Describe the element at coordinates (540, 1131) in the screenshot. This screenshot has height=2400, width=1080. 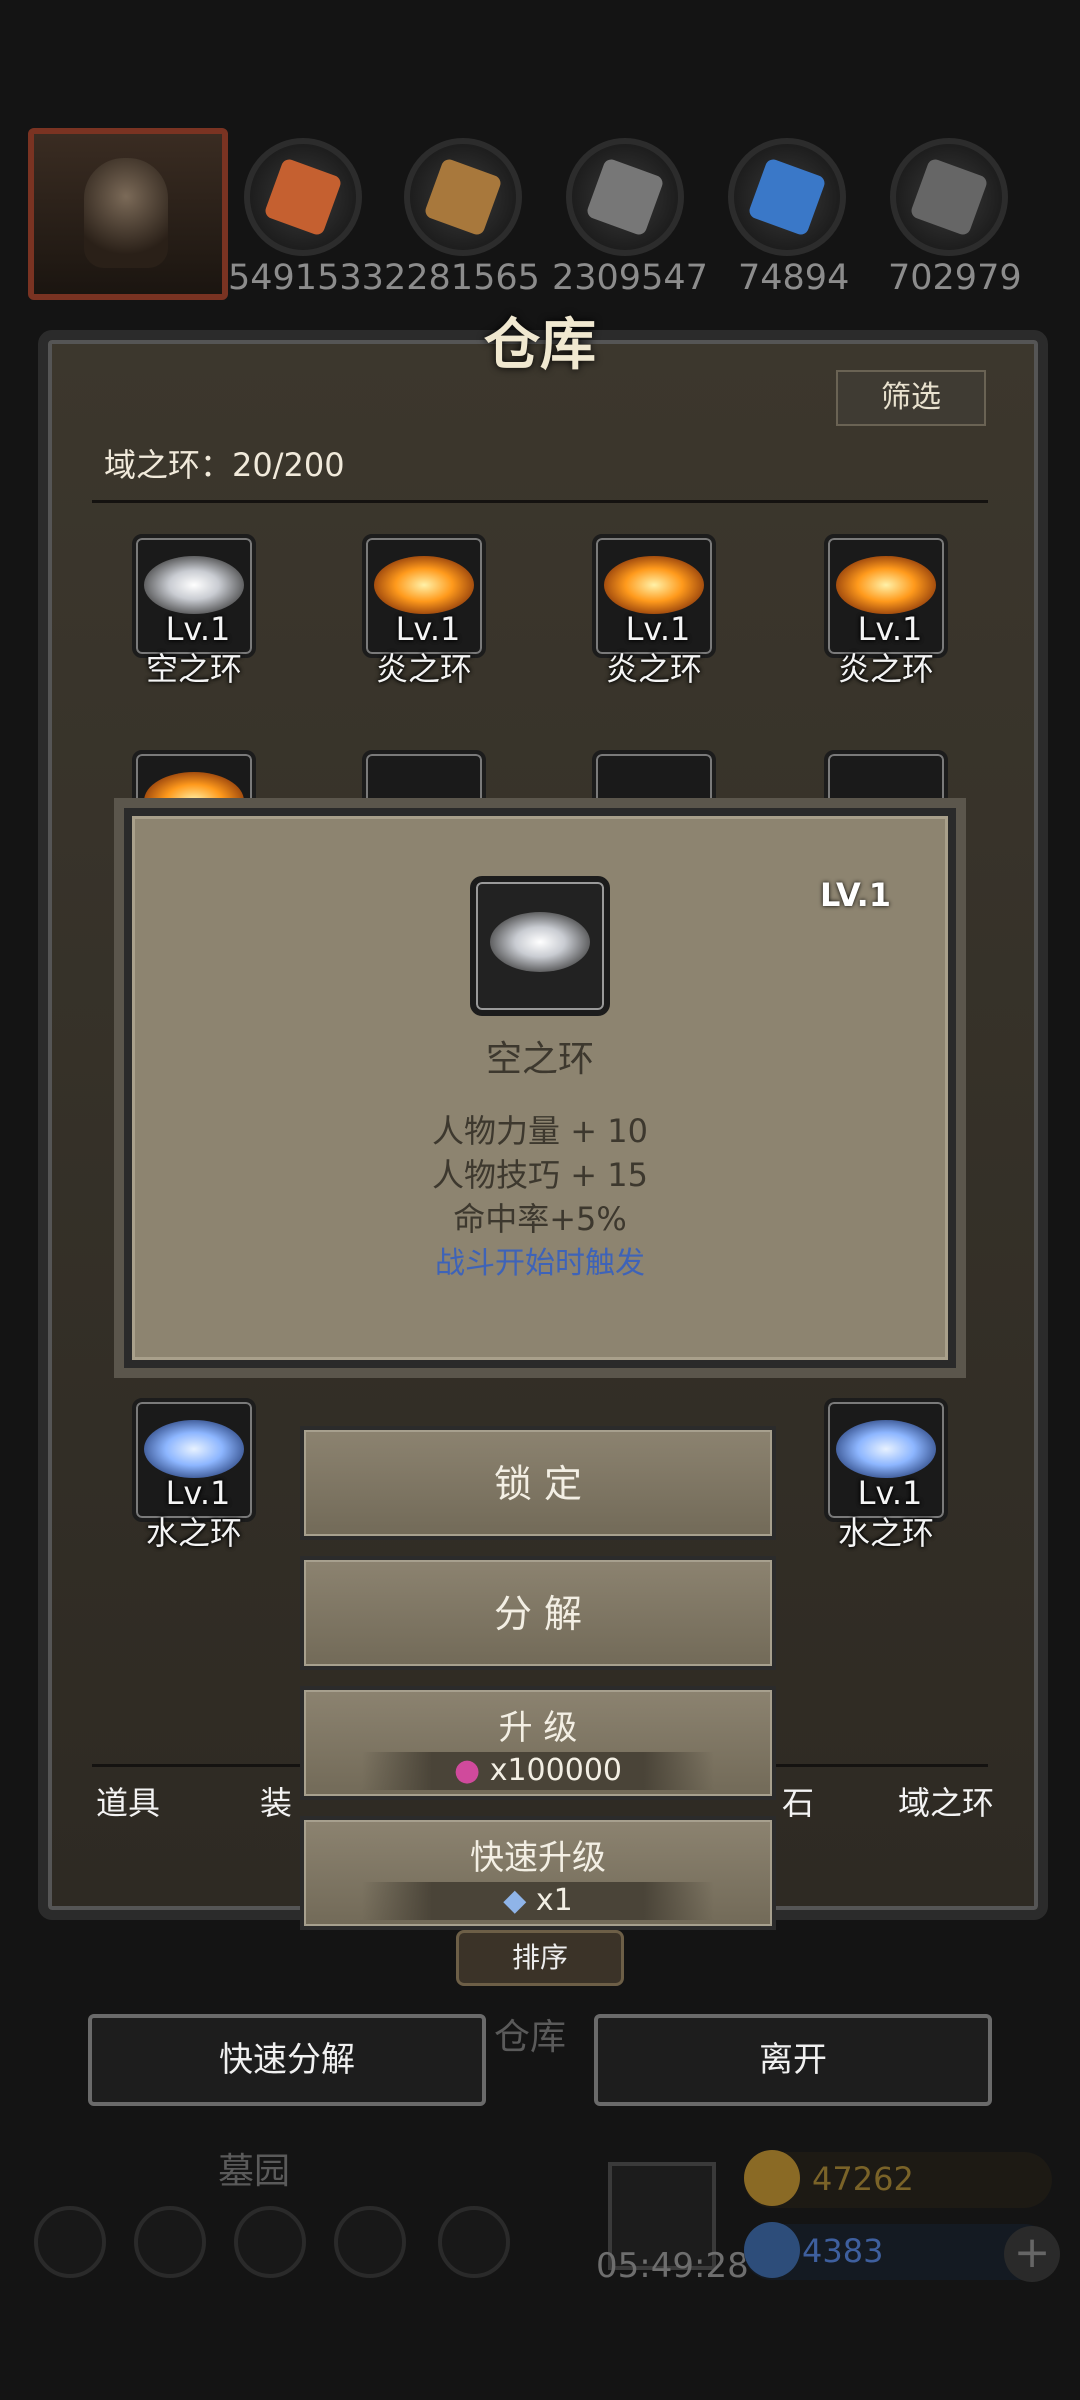
I see `tooltip-stat: 人物力量 + 10` at that location.